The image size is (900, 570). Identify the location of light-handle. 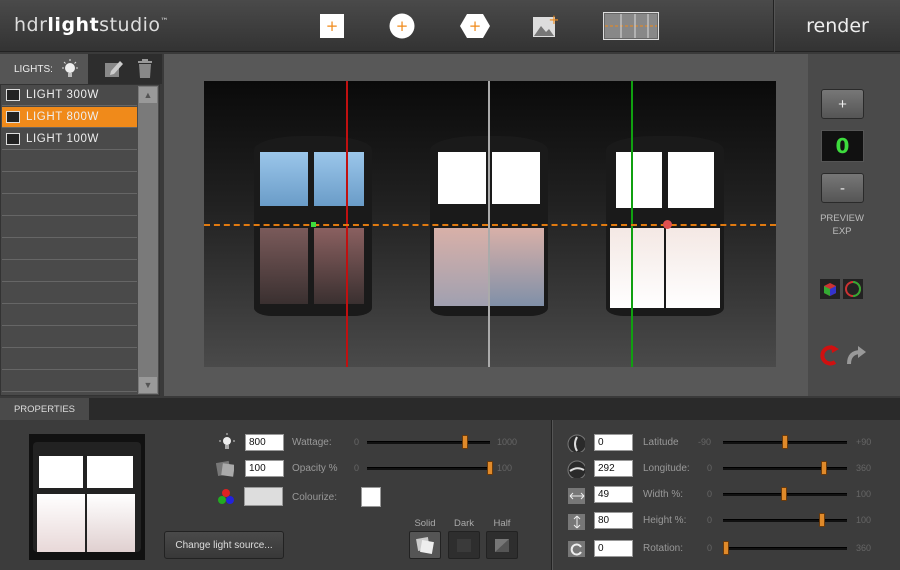
(313, 224).